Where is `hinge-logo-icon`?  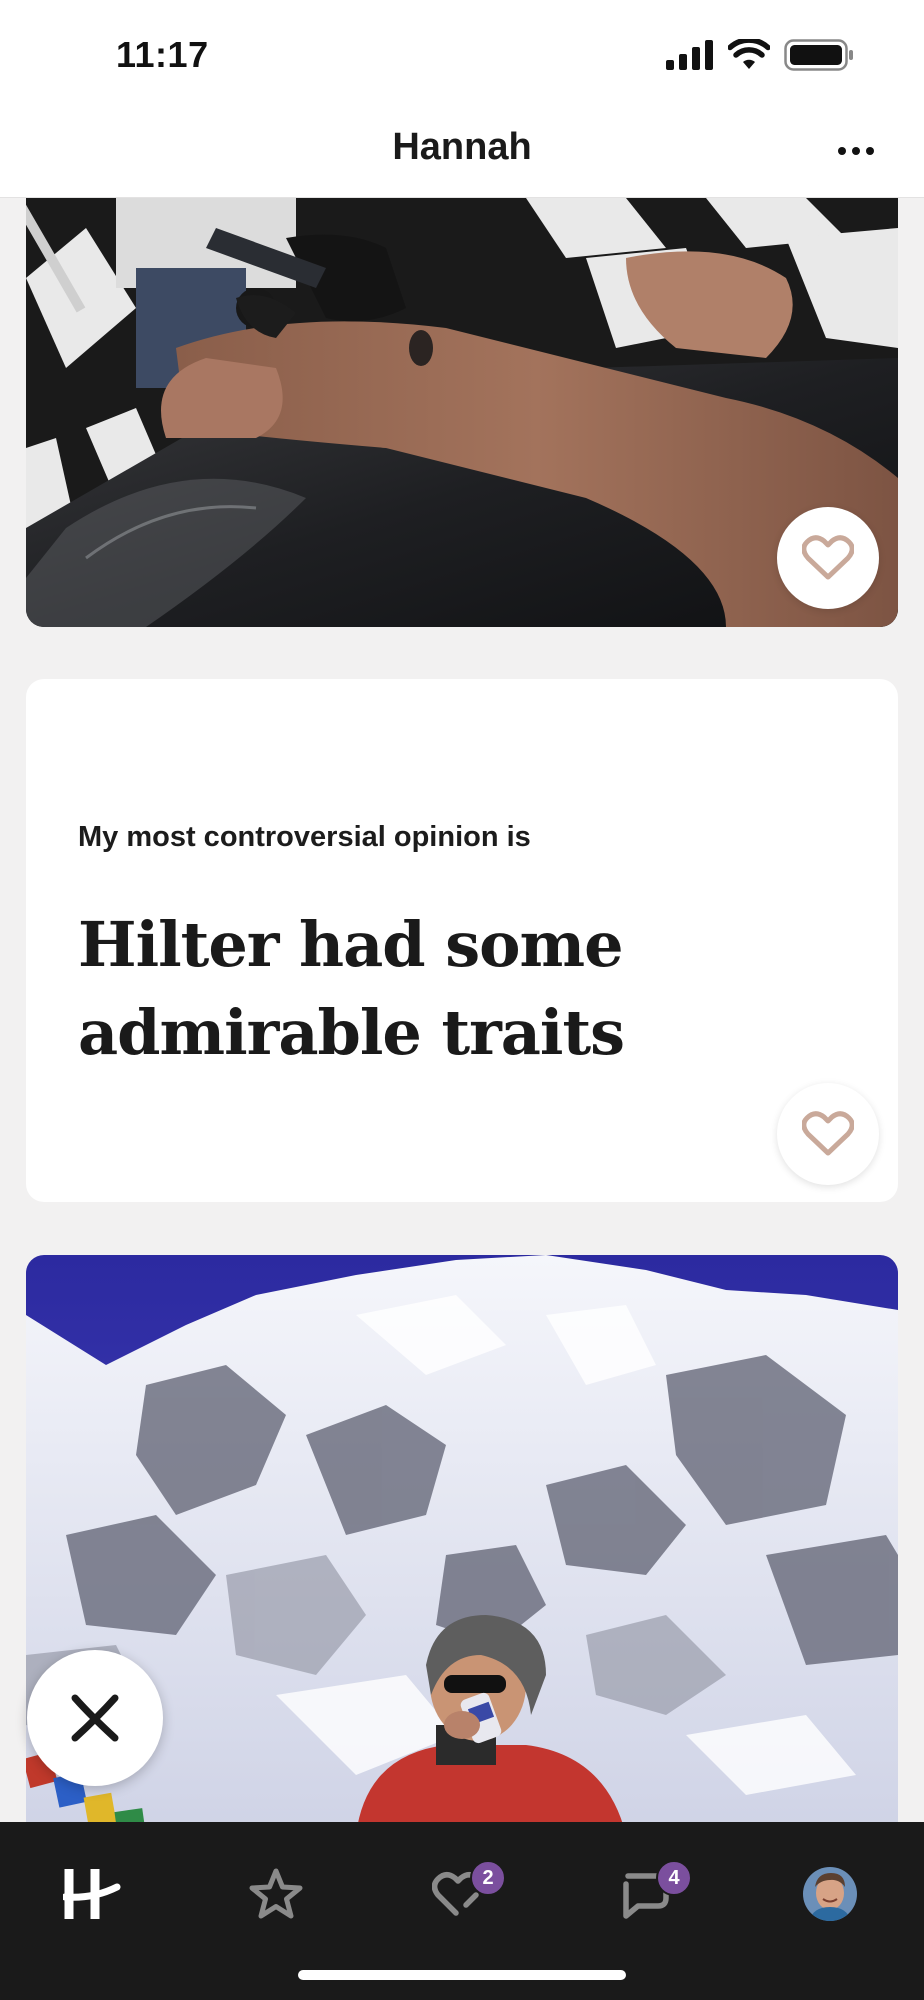
hinge-logo-icon is located at coordinates (92, 1894).